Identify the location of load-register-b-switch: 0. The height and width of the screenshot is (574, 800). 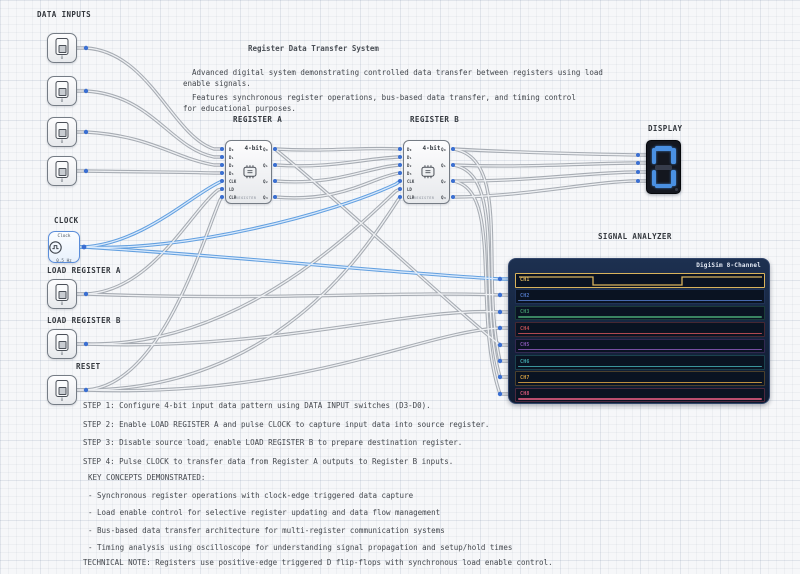
(62, 344).